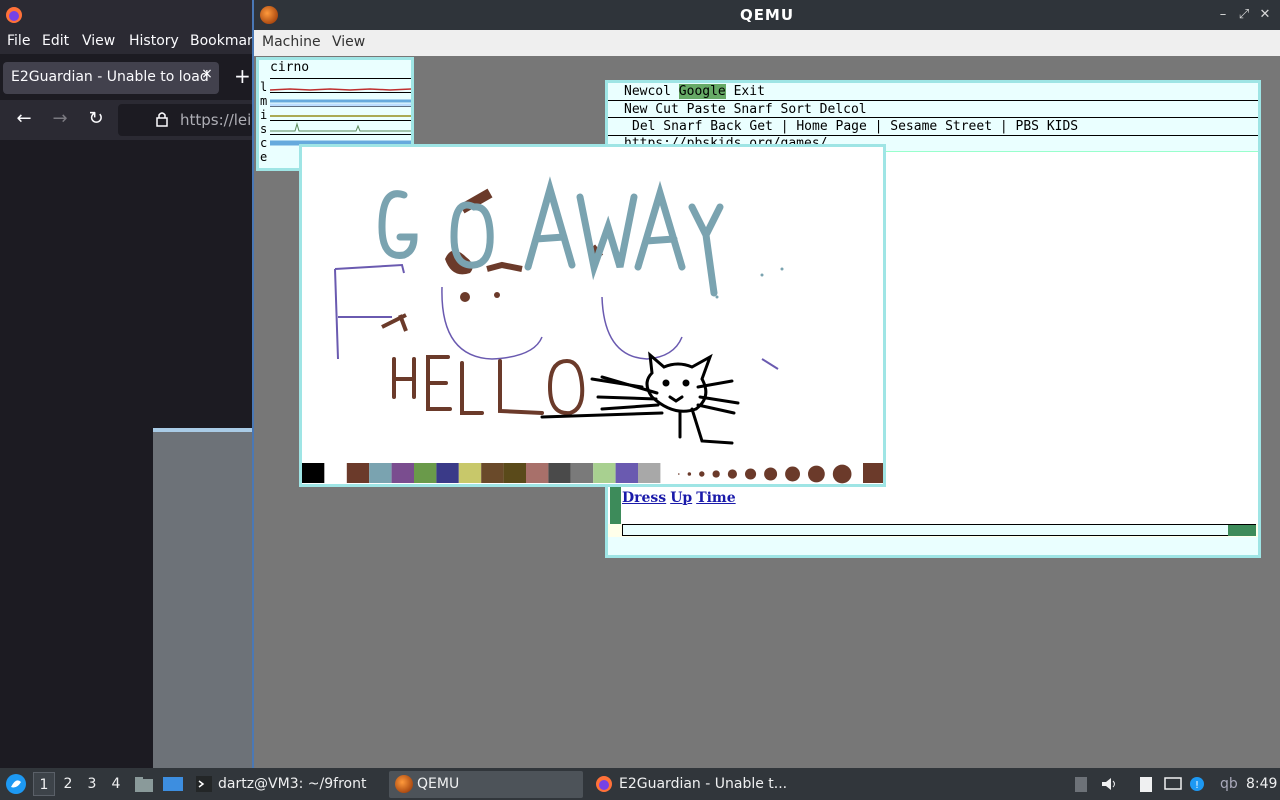 Image resolution: width=1280 pixels, height=800 pixels. Describe the element at coordinates (264, 101) in the screenshot. I see `stats-label-m: m` at that location.